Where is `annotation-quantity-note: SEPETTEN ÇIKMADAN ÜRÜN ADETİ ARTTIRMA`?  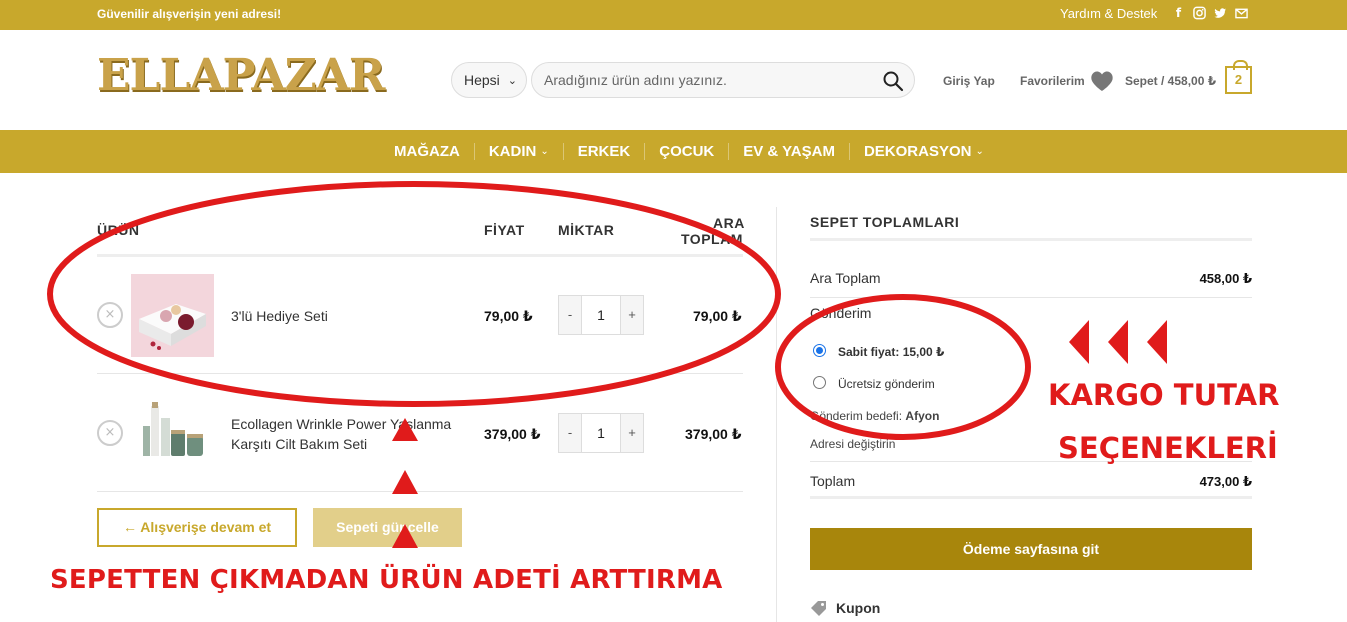
annotation-quantity-note: SEPETTEN ÇIKMADAN ÜRÜN ADETİ ARTTIRMA is located at coordinates (386, 580).